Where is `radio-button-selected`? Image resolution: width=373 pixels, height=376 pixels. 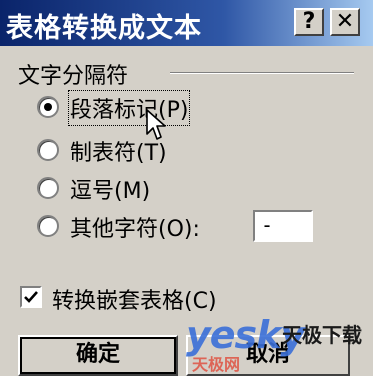
radio-button-selected is located at coordinates (48, 107).